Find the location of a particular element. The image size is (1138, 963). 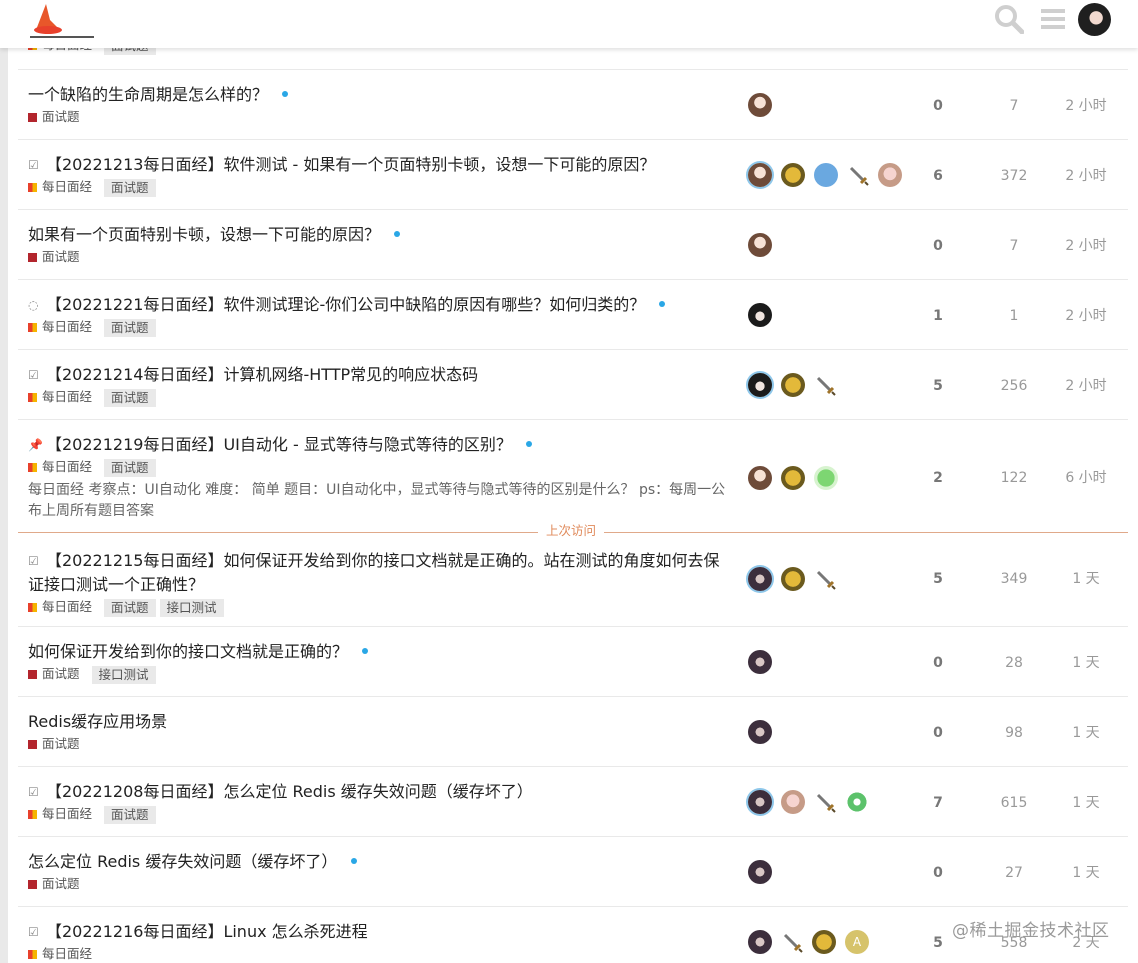

views-count: 122 is located at coordinates (1014, 478).